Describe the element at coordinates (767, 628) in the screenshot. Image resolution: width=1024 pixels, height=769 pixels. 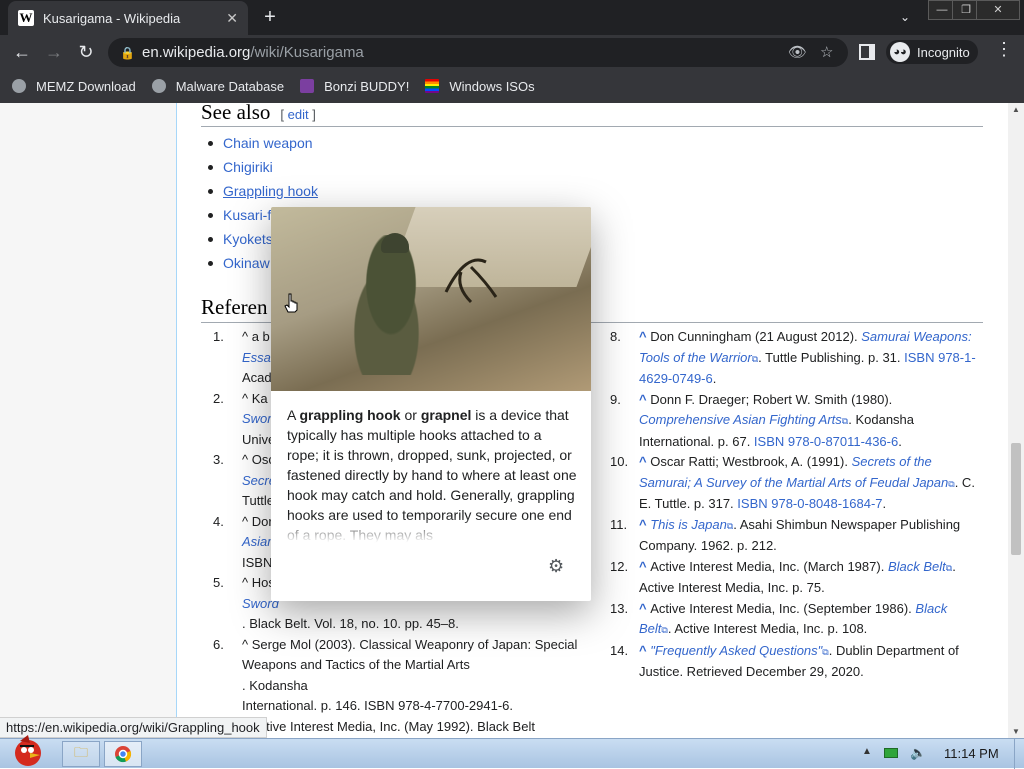
I see `reference-publisher: . Active Interest Media, Inc. p. 108.` at that location.